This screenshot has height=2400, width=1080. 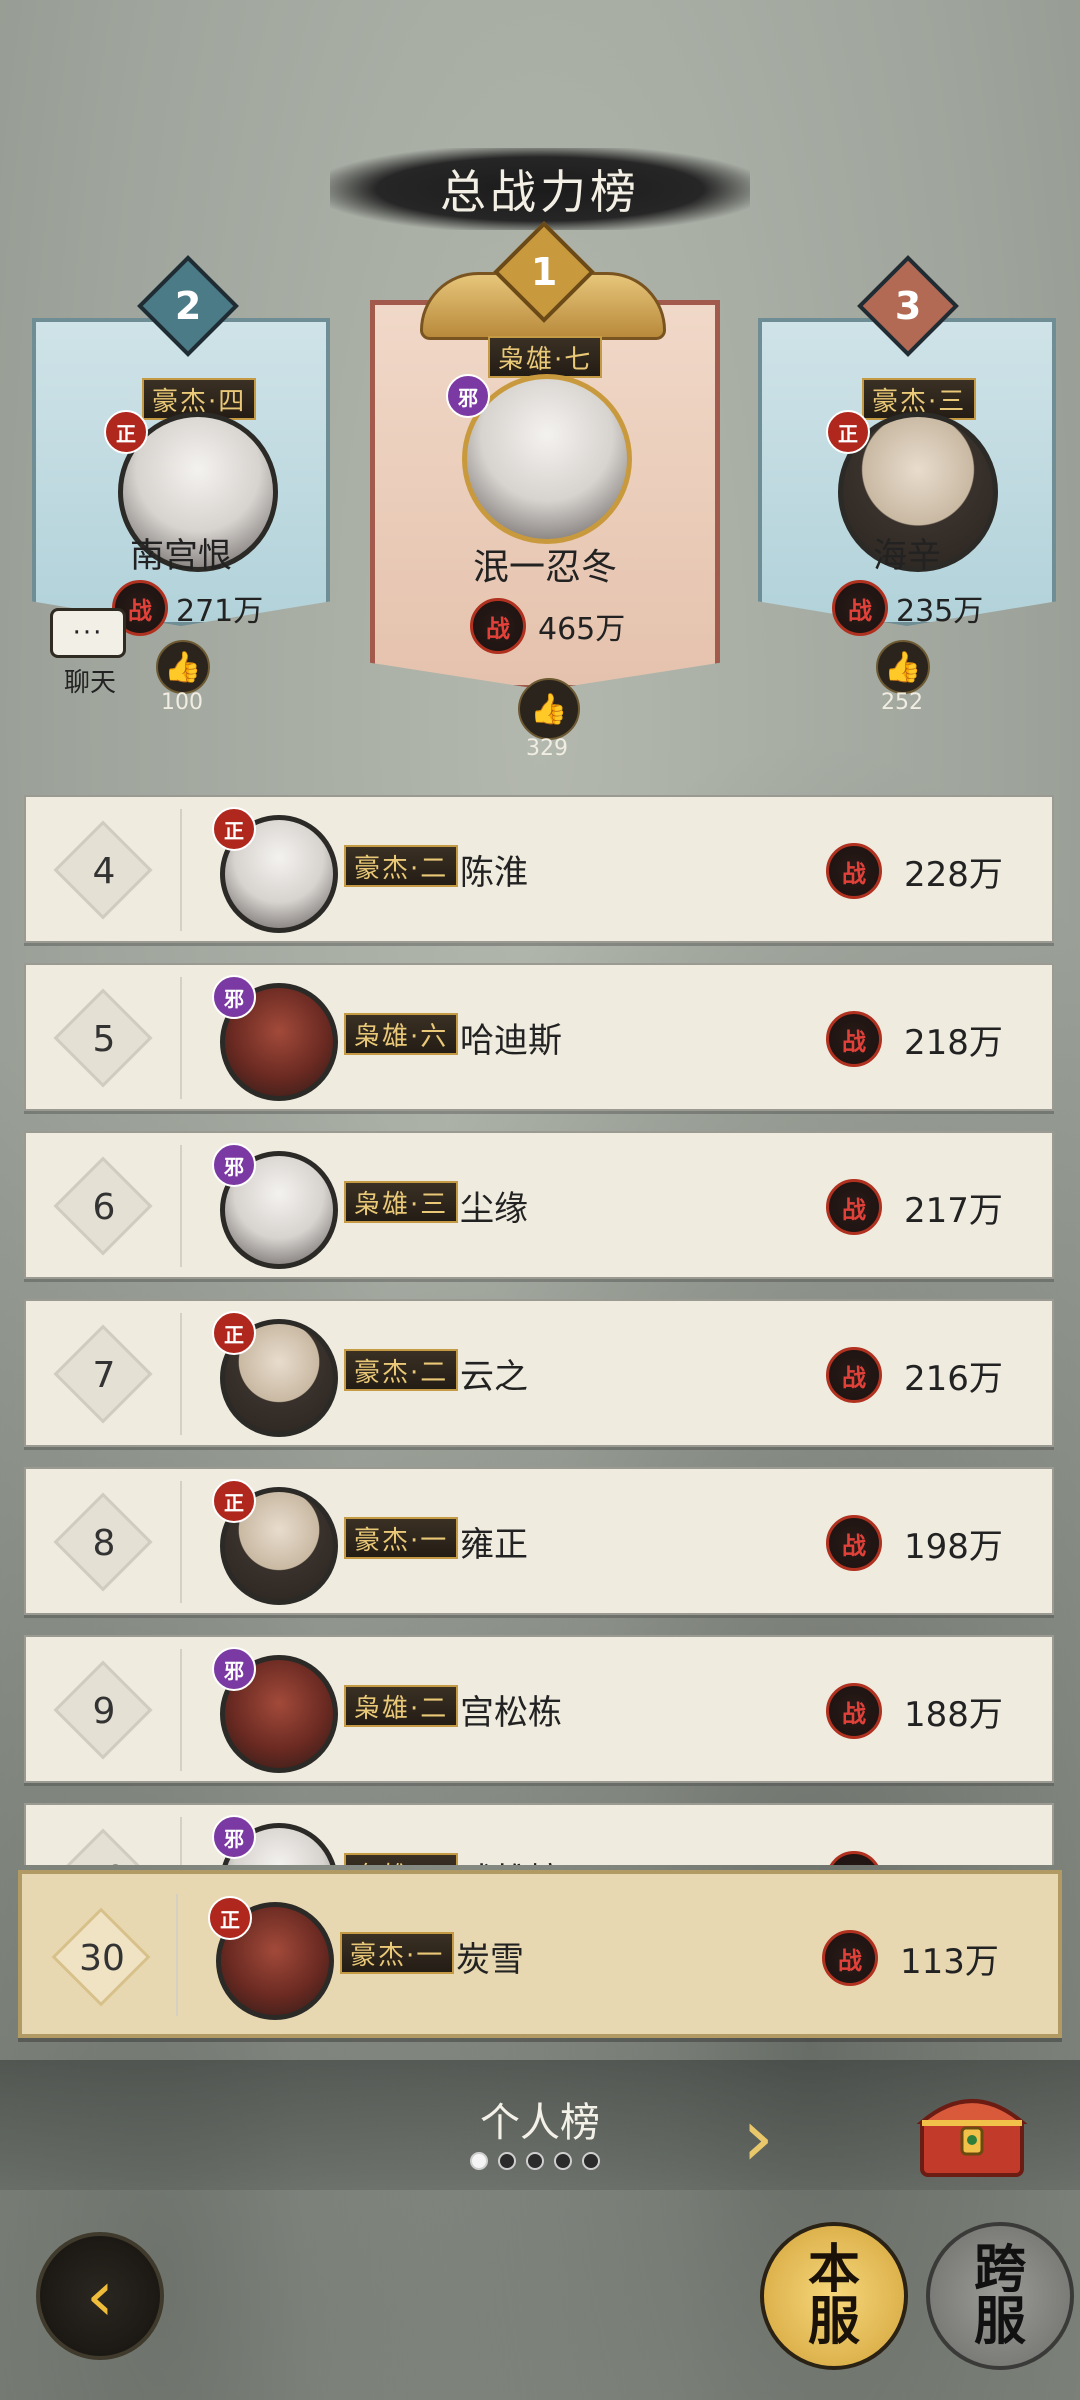 What do you see at coordinates (494, 1209) in the screenshot?
I see `player-name: 尘缘` at bounding box center [494, 1209].